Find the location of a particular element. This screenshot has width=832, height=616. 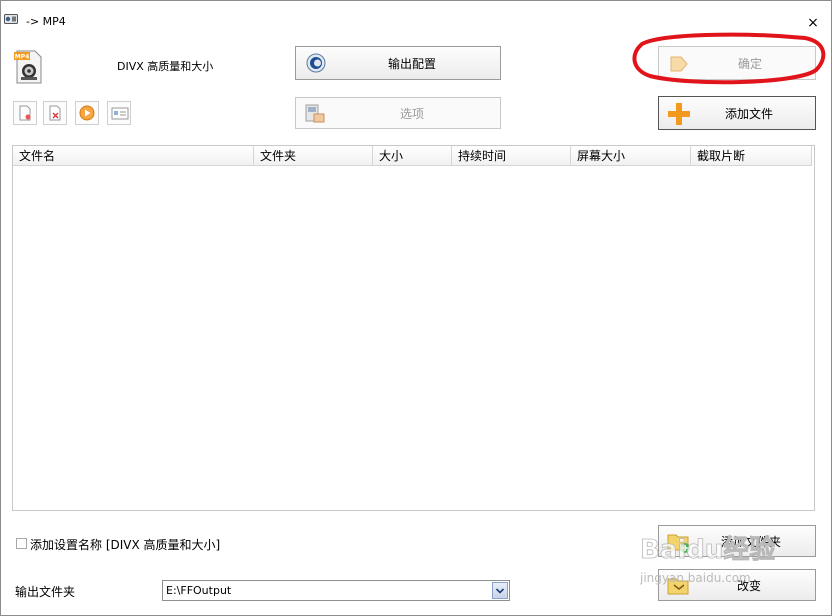

column-header-clip: 截取片断 is located at coordinates (751, 156).